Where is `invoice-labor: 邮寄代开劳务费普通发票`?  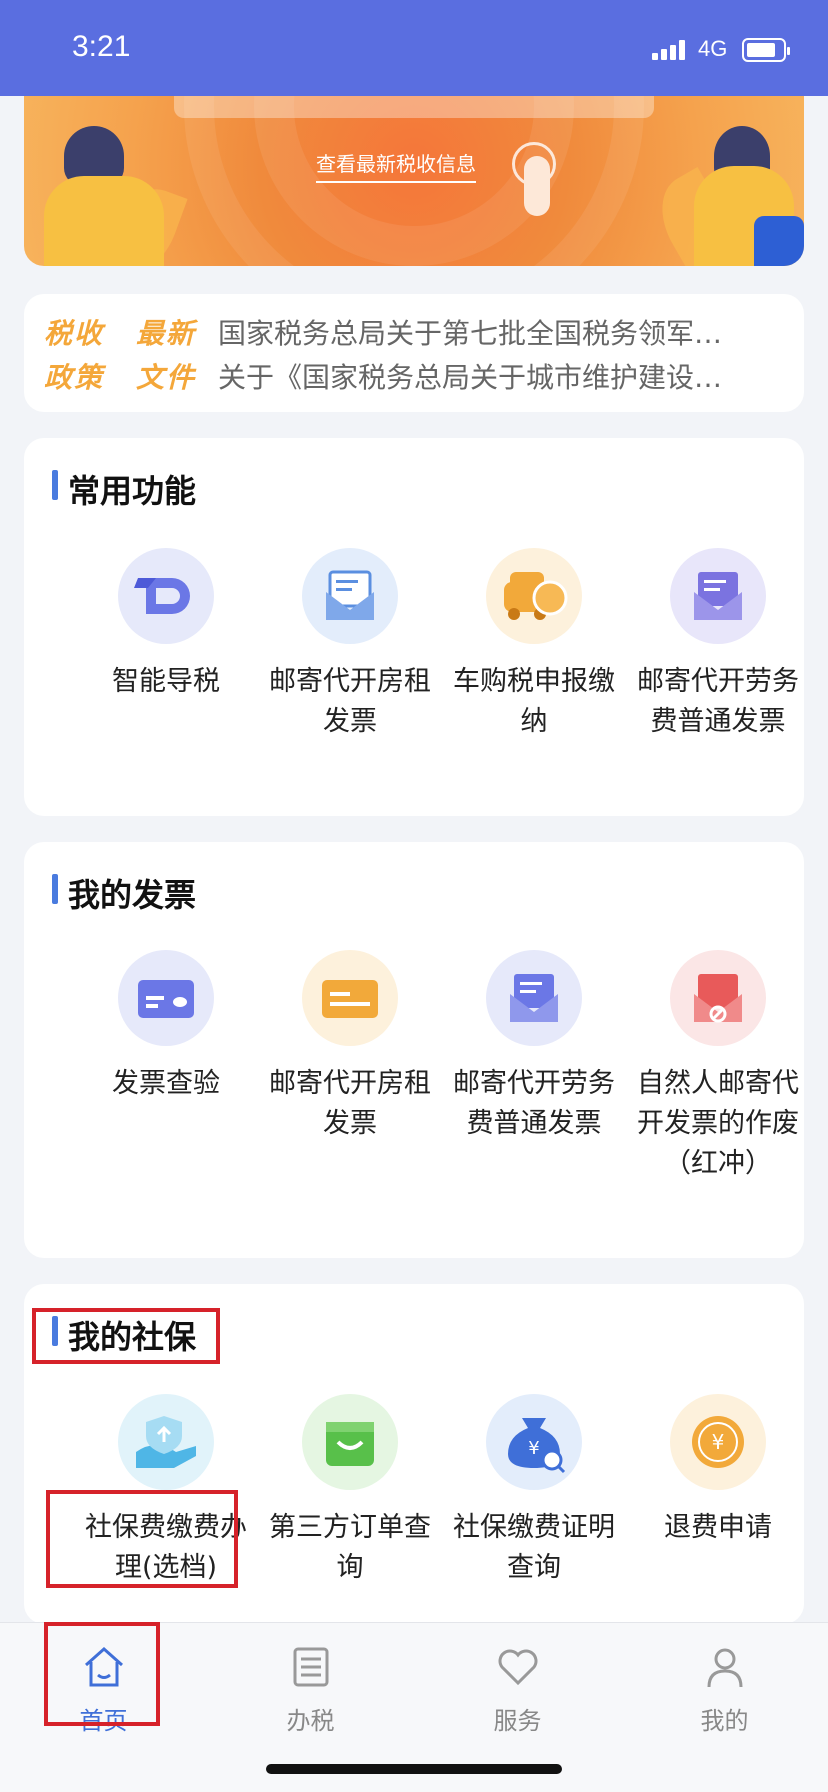 invoice-labor: 邮寄代开劳务费普通发票 is located at coordinates (534, 1047).